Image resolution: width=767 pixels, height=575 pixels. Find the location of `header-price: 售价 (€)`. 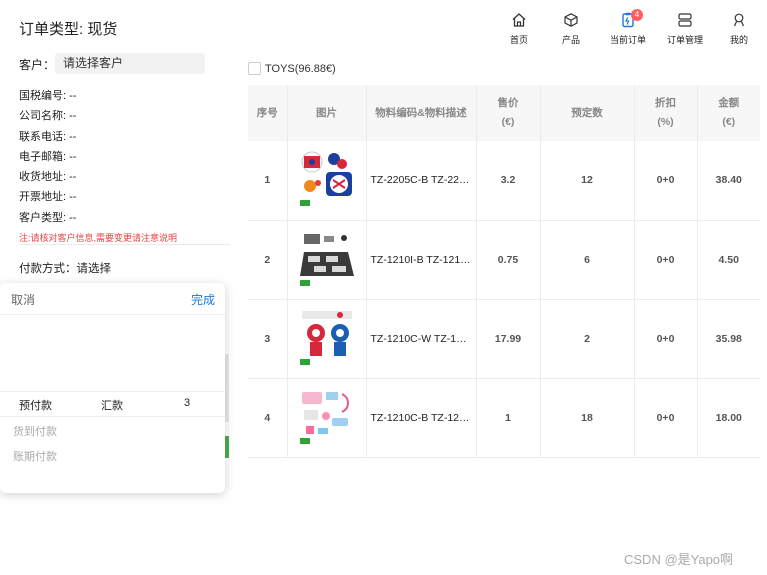

header-price: 售价 (€) is located at coordinates (508, 113).